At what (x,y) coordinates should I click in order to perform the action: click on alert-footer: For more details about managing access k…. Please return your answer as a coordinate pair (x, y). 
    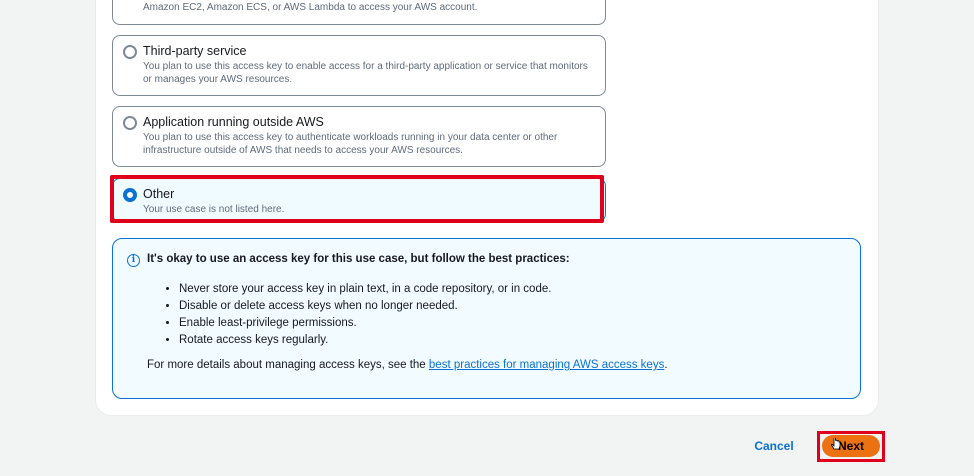
    Looking at the image, I should click on (407, 365).